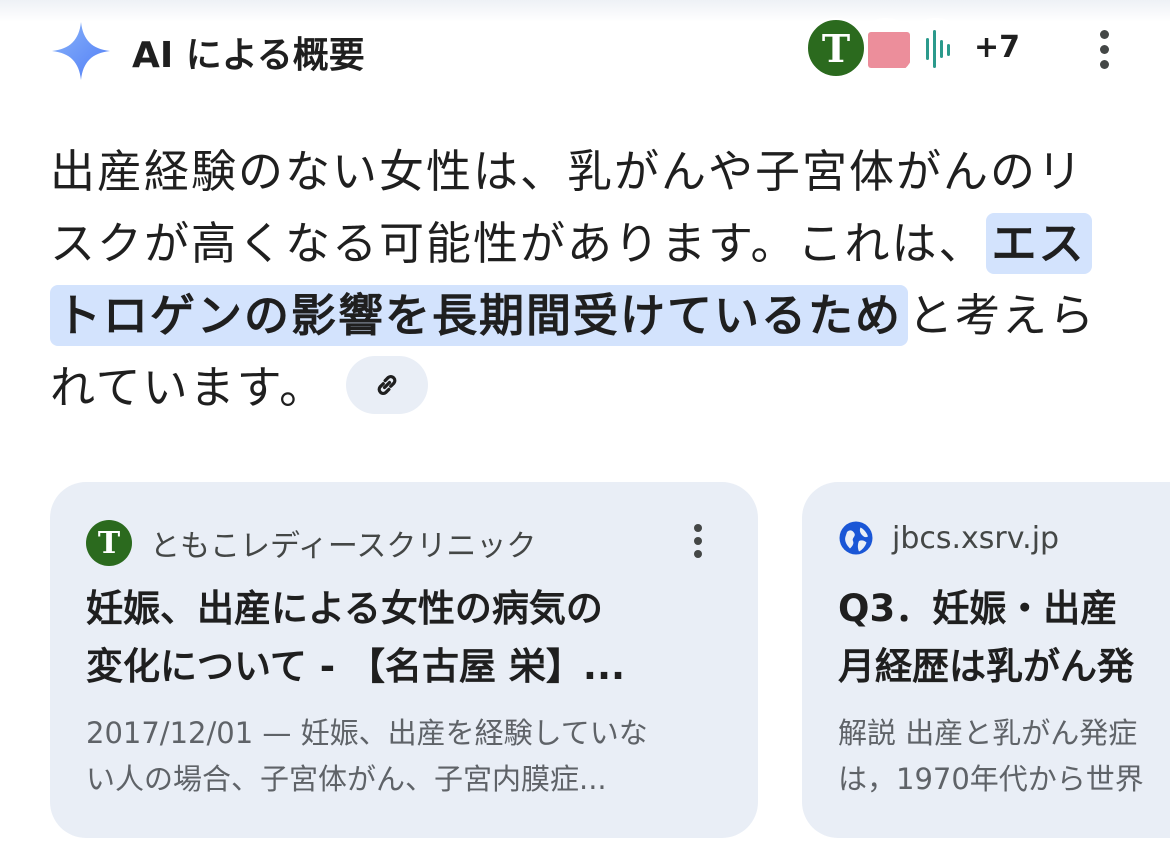 The height and width of the screenshot is (849, 1170). Describe the element at coordinates (1004, 638) in the screenshot. I see `card-title: Q3．妊娠・出産 月経歴は乳がん発` at that location.